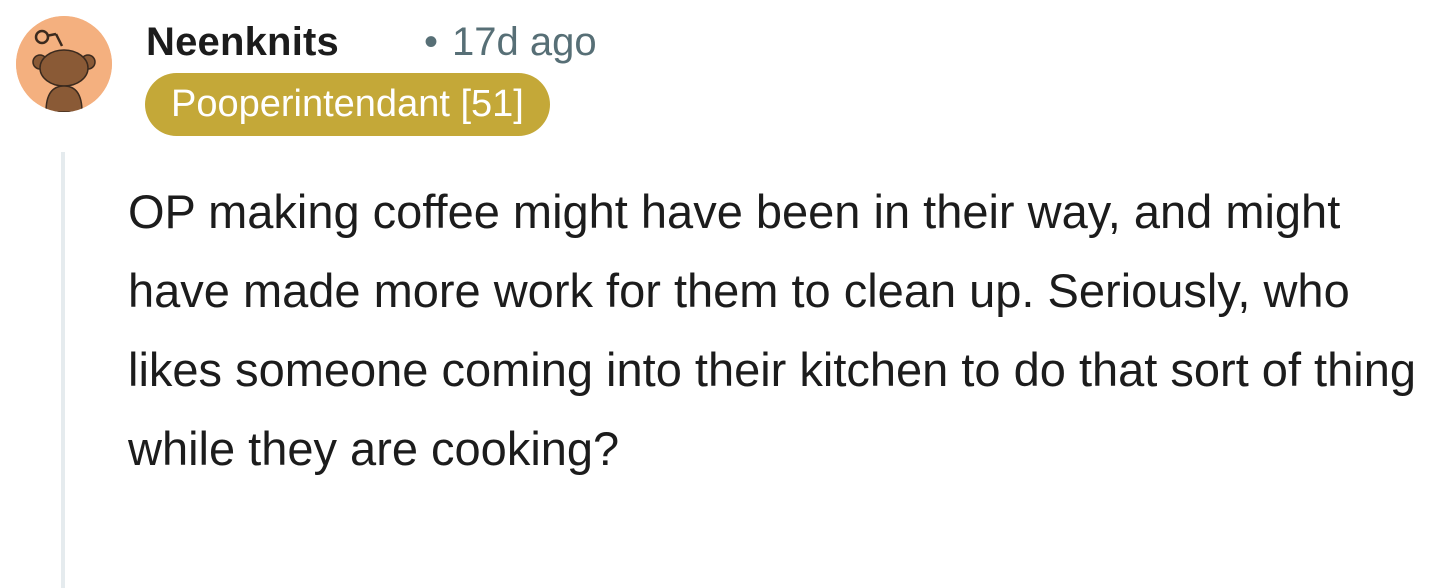  What do you see at coordinates (524, 42) in the screenshot?
I see `comment-timestamp: 17d ago` at bounding box center [524, 42].